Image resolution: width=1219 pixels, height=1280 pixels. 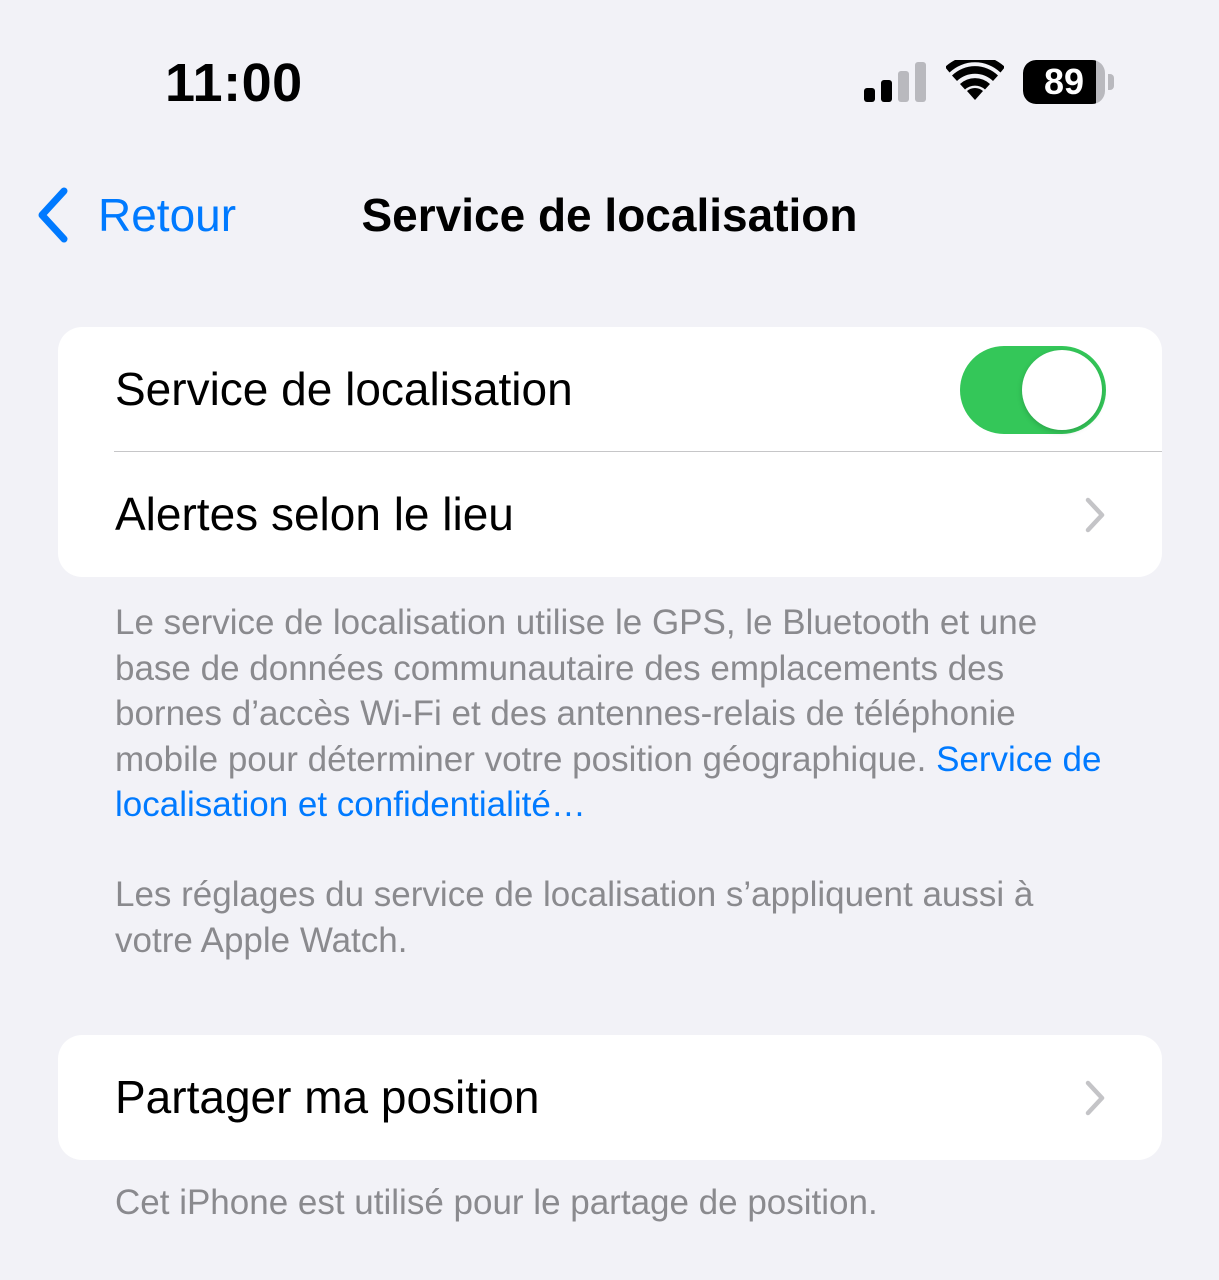 What do you see at coordinates (610, 389) in the screenshot?
I see `row-location-service: Service de localisation` at bounding box center [610, 389].